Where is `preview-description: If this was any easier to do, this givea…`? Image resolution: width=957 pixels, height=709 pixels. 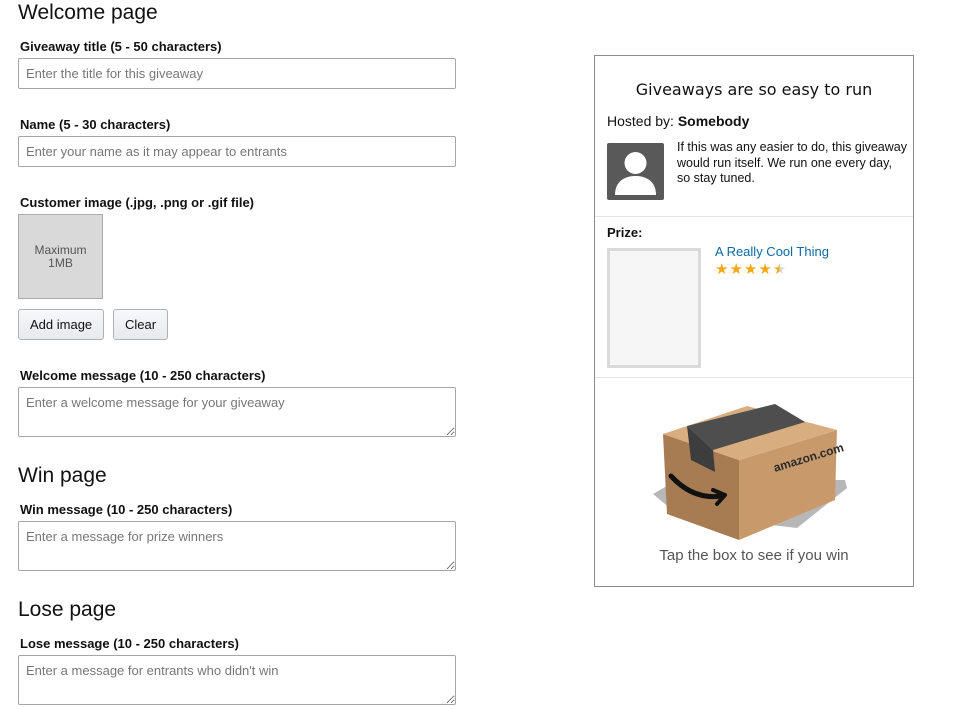
preview-description: If this was any easier to do, this givea… is located at coordinates (792, 162).